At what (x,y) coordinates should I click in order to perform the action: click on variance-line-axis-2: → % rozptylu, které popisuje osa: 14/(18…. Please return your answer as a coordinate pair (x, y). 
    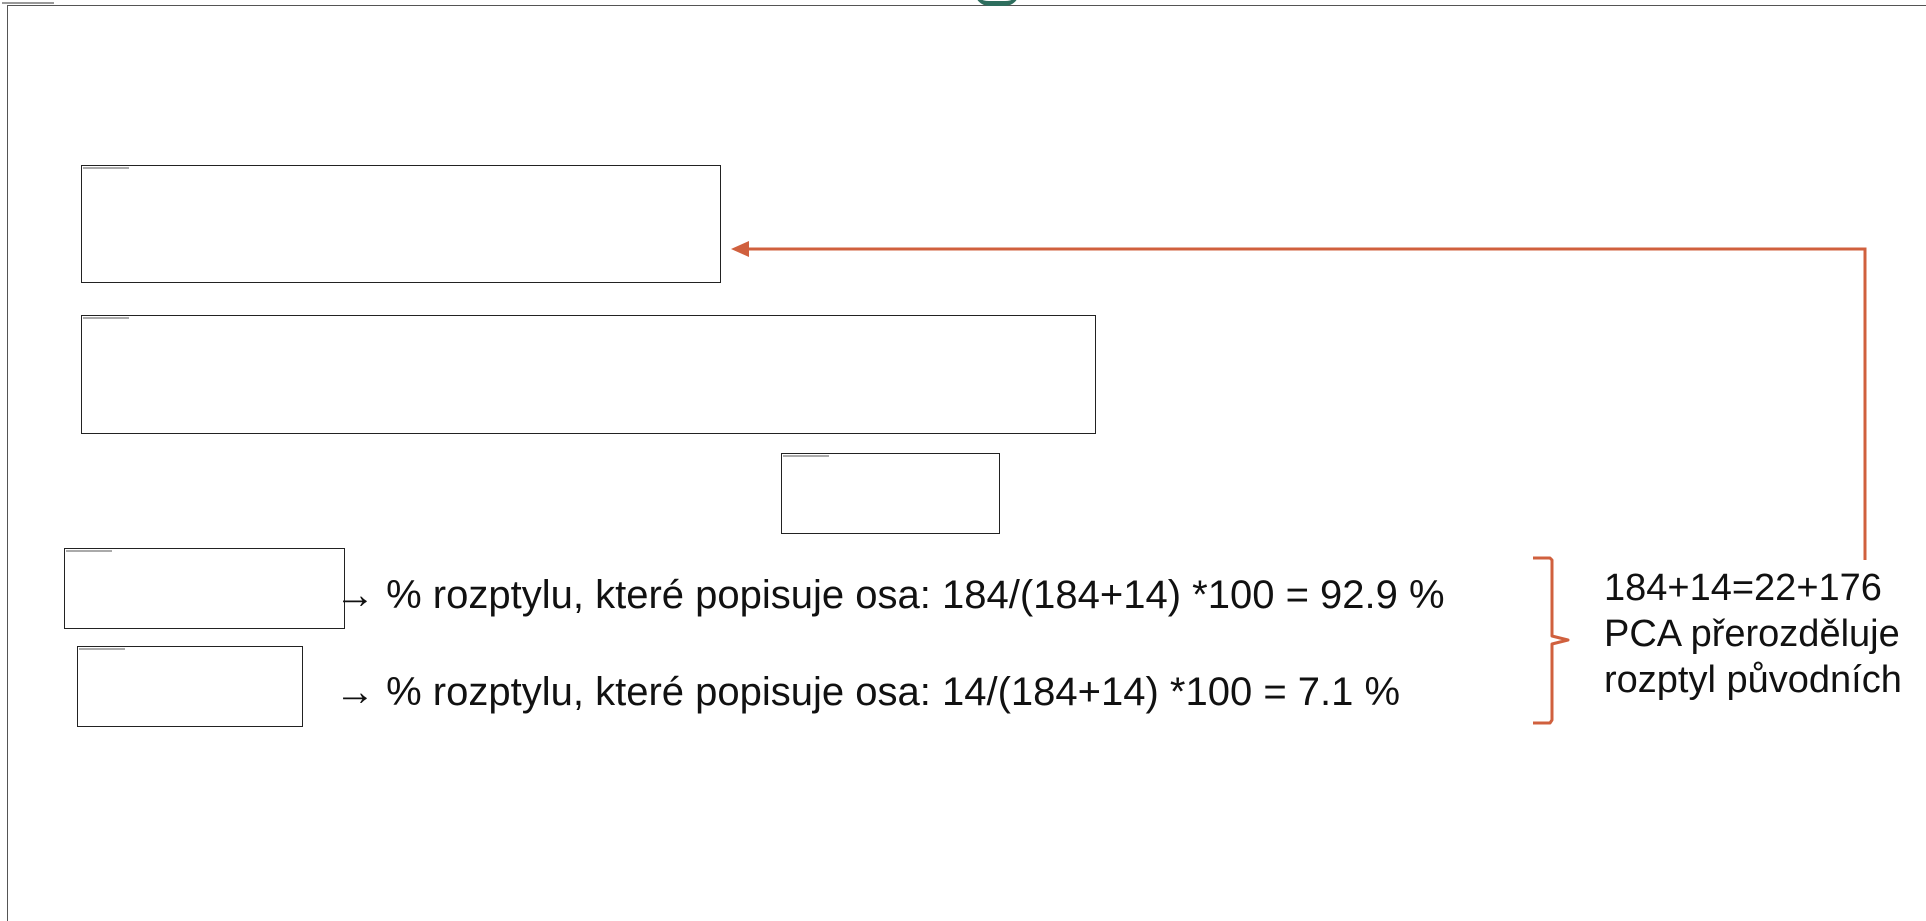
    Looking at the image, I should click on (867, 692).